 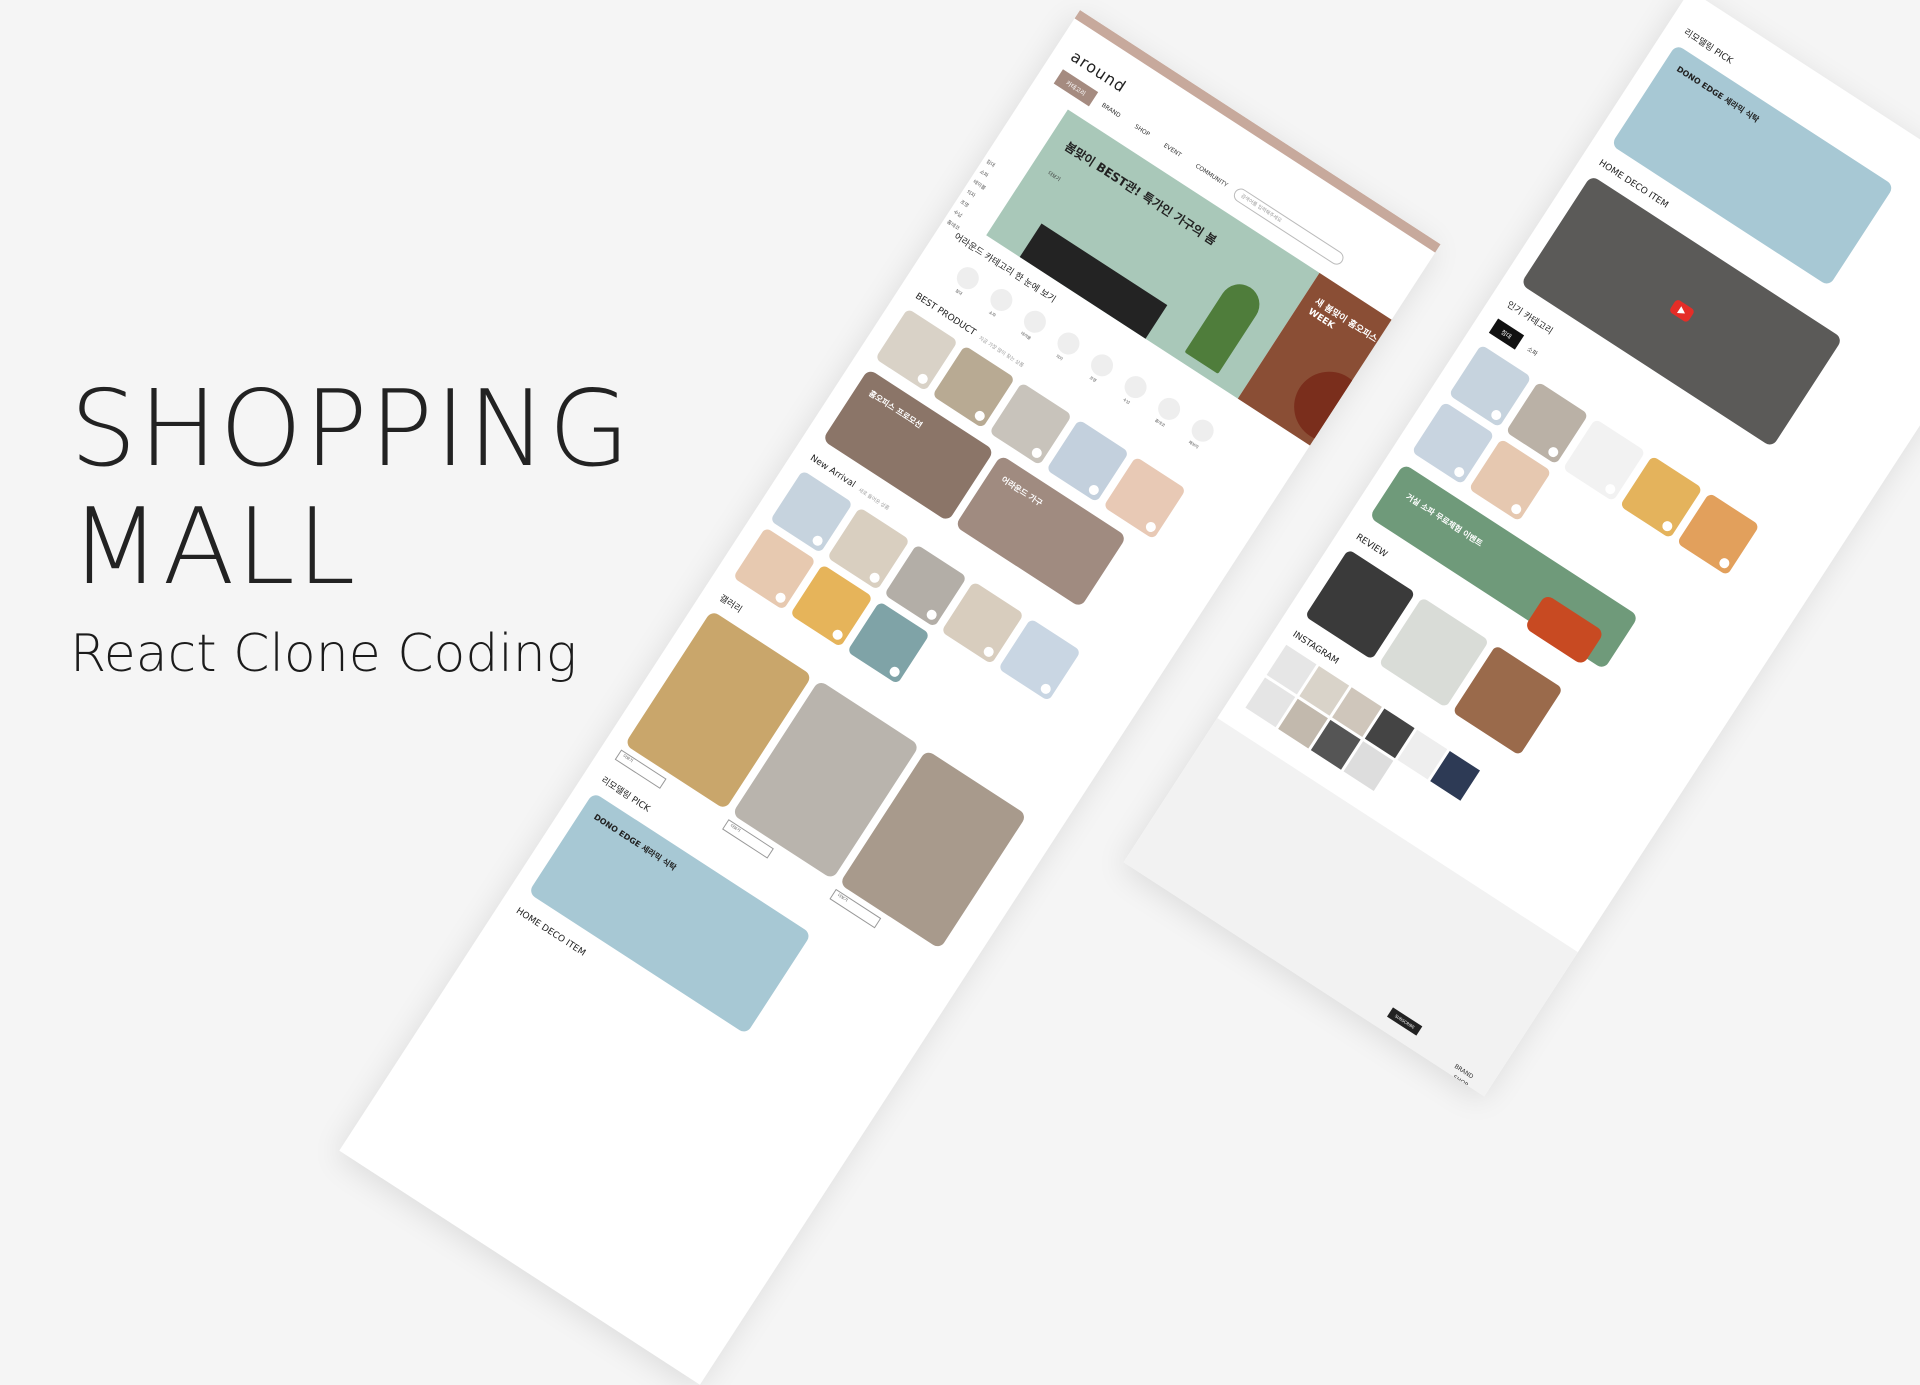 I want to click on nav-link-event: EVENT, so click(x=1172, y=150).